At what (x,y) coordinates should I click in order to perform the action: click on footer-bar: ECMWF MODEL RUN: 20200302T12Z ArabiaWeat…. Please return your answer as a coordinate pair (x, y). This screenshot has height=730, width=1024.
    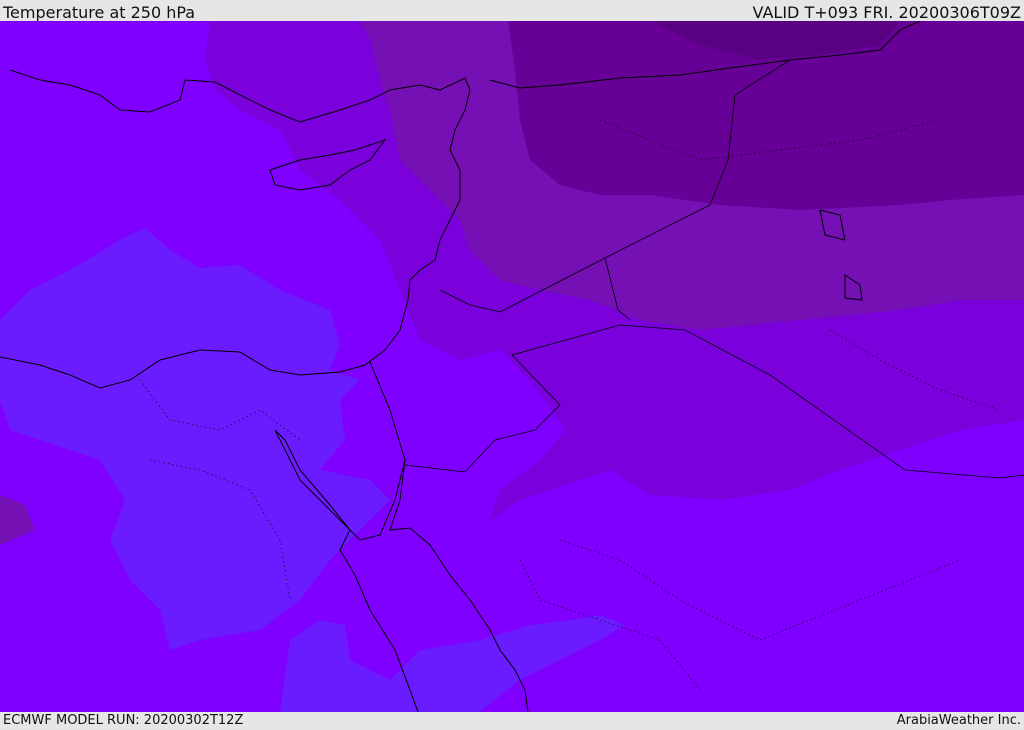
    Looking at the image, I should click on (512, 720).